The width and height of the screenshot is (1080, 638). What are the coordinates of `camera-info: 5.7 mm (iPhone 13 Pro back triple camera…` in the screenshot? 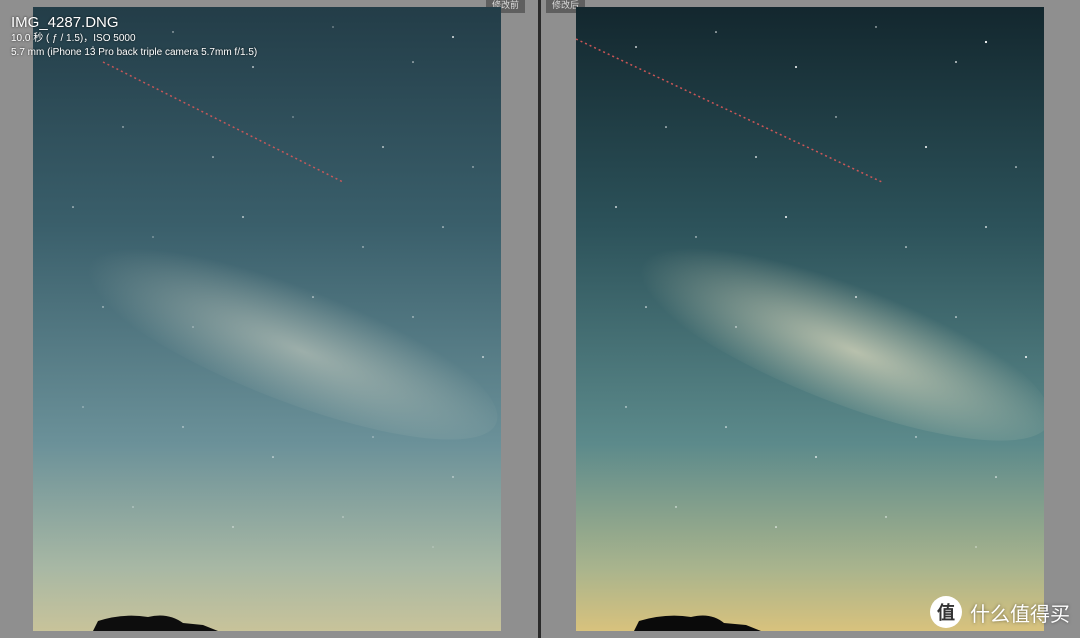 It's located at (134, 52).